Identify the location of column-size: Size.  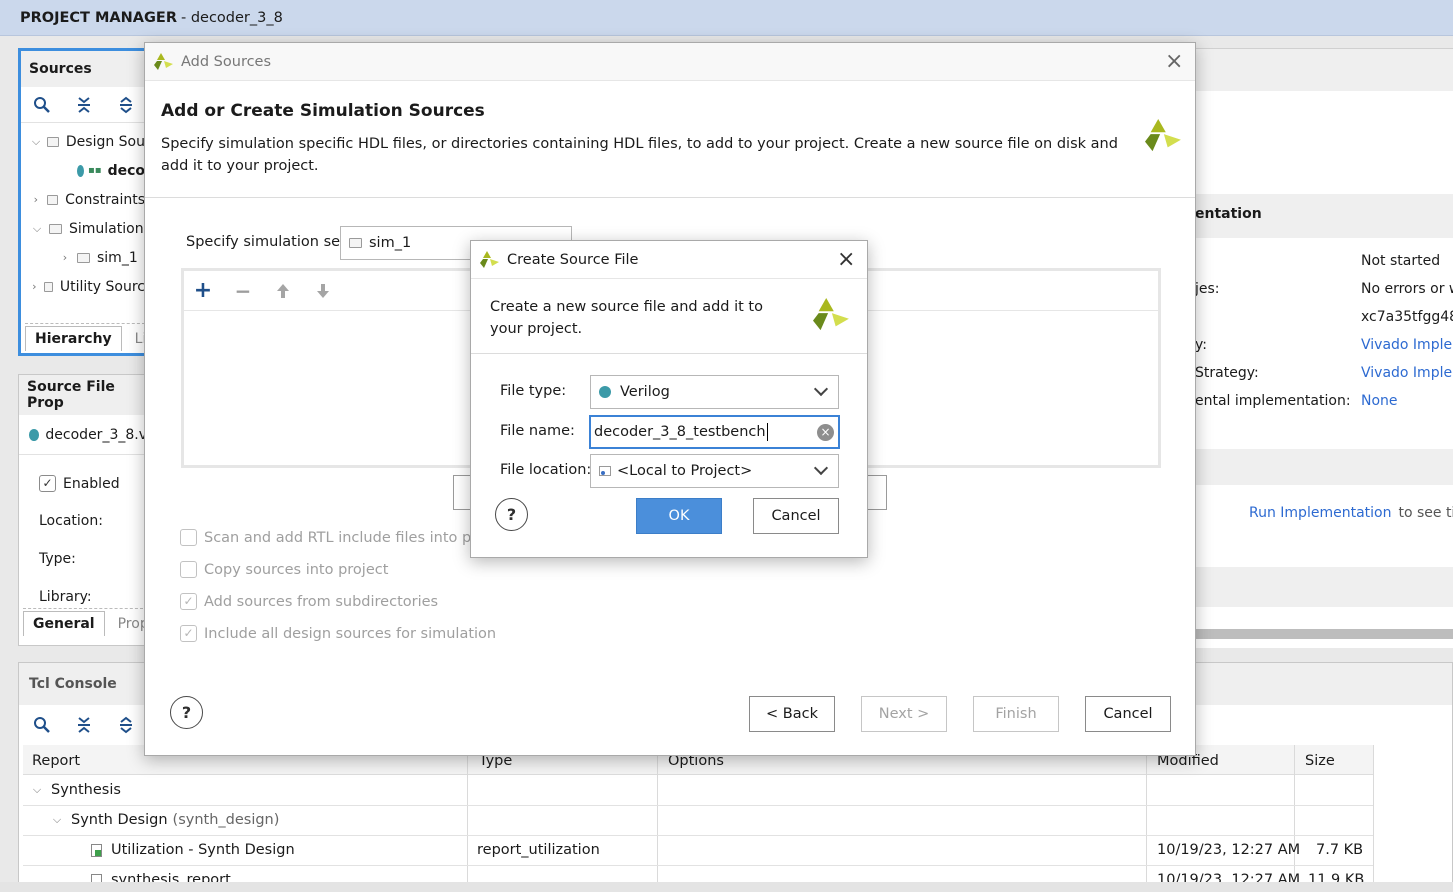
(1320, 761).